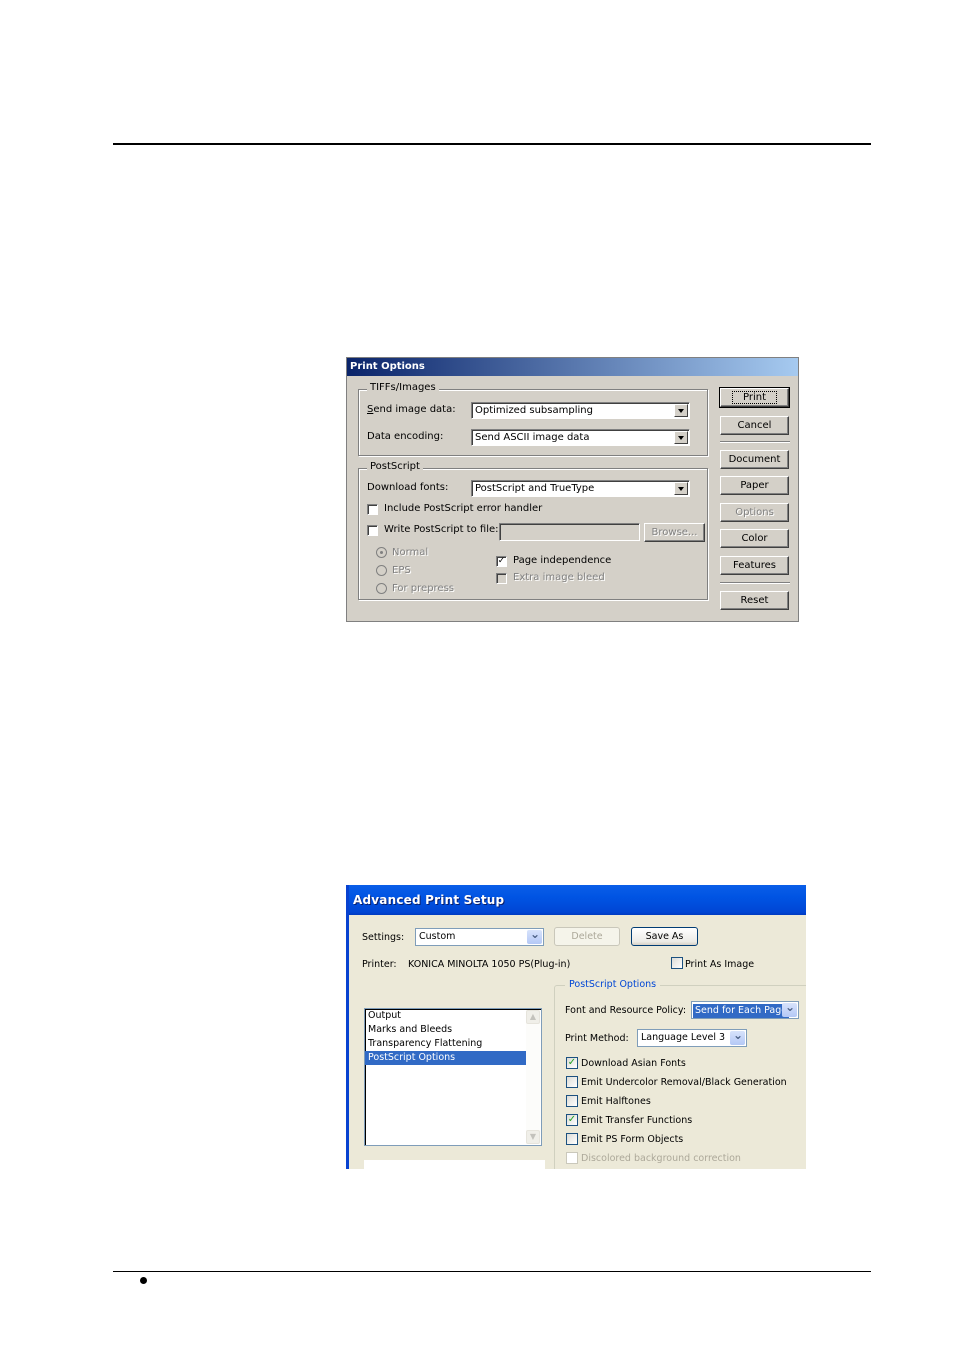 This screenshot has width=954, height=1351. What do you see at coordinates (381, 570) in the screenshot?
I see `radio-eps` at bounding box center [381, 570].